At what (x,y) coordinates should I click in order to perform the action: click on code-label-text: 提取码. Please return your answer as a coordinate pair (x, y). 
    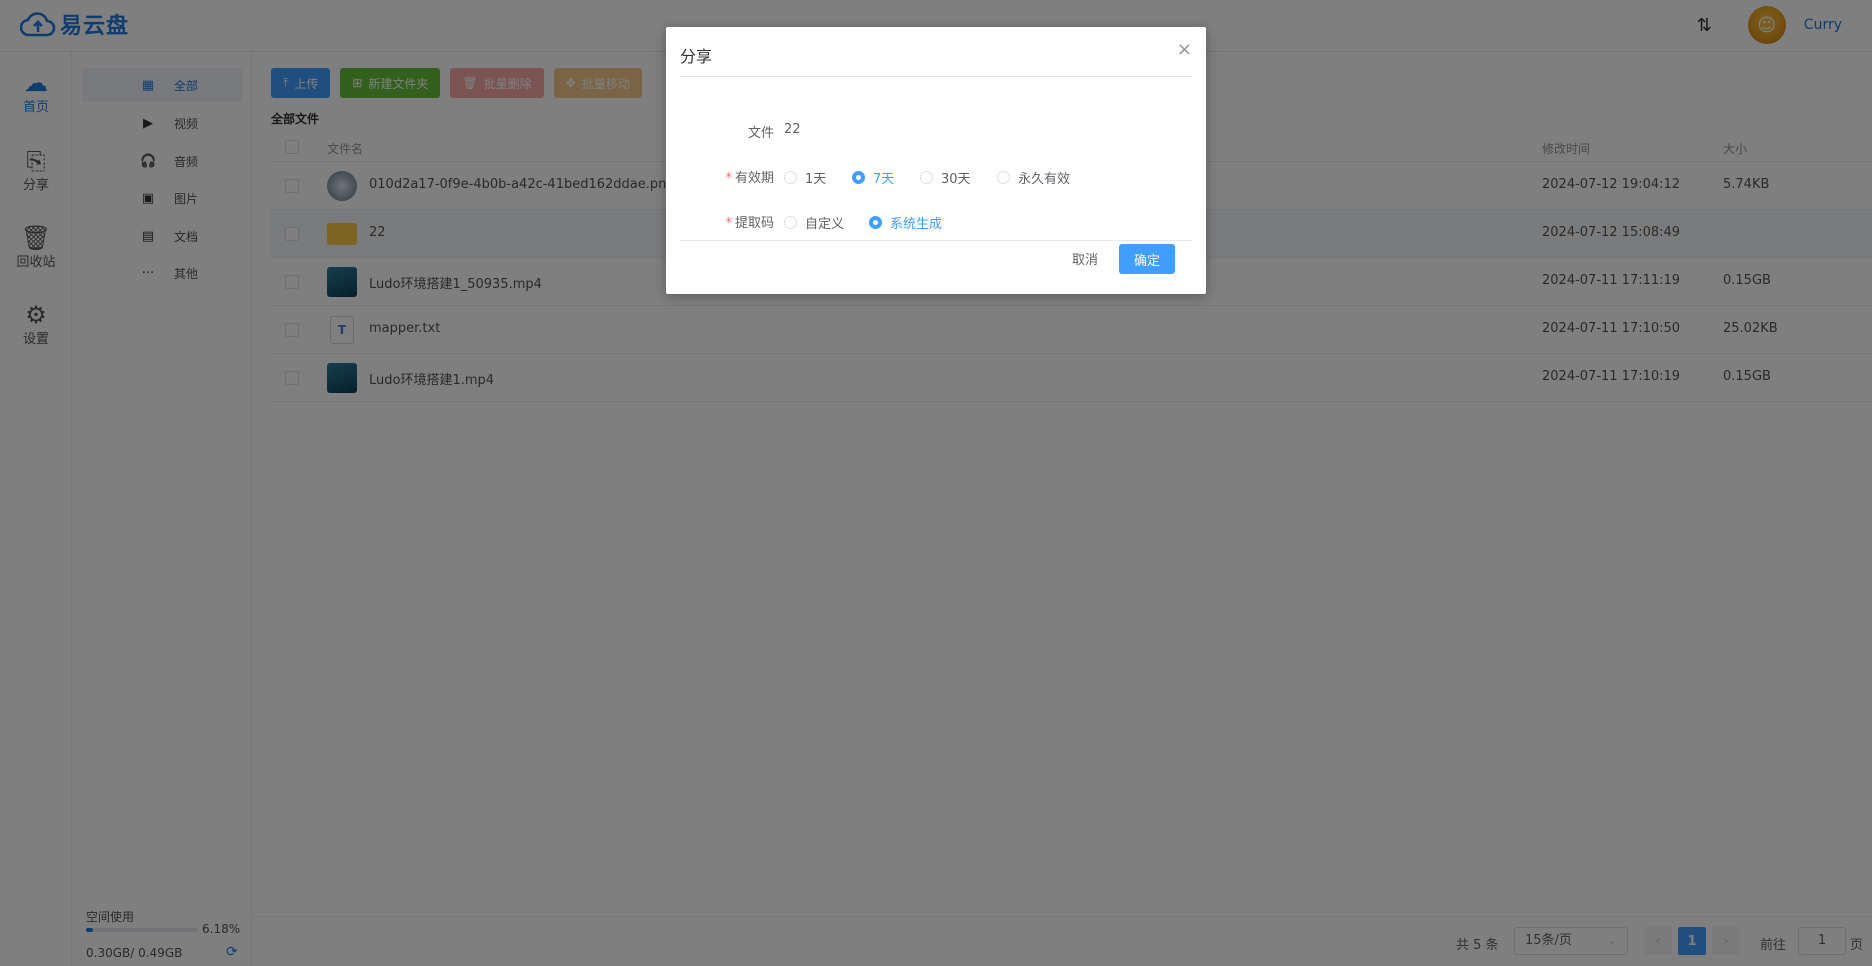
    Looking at the image, I should click on (754, 223).